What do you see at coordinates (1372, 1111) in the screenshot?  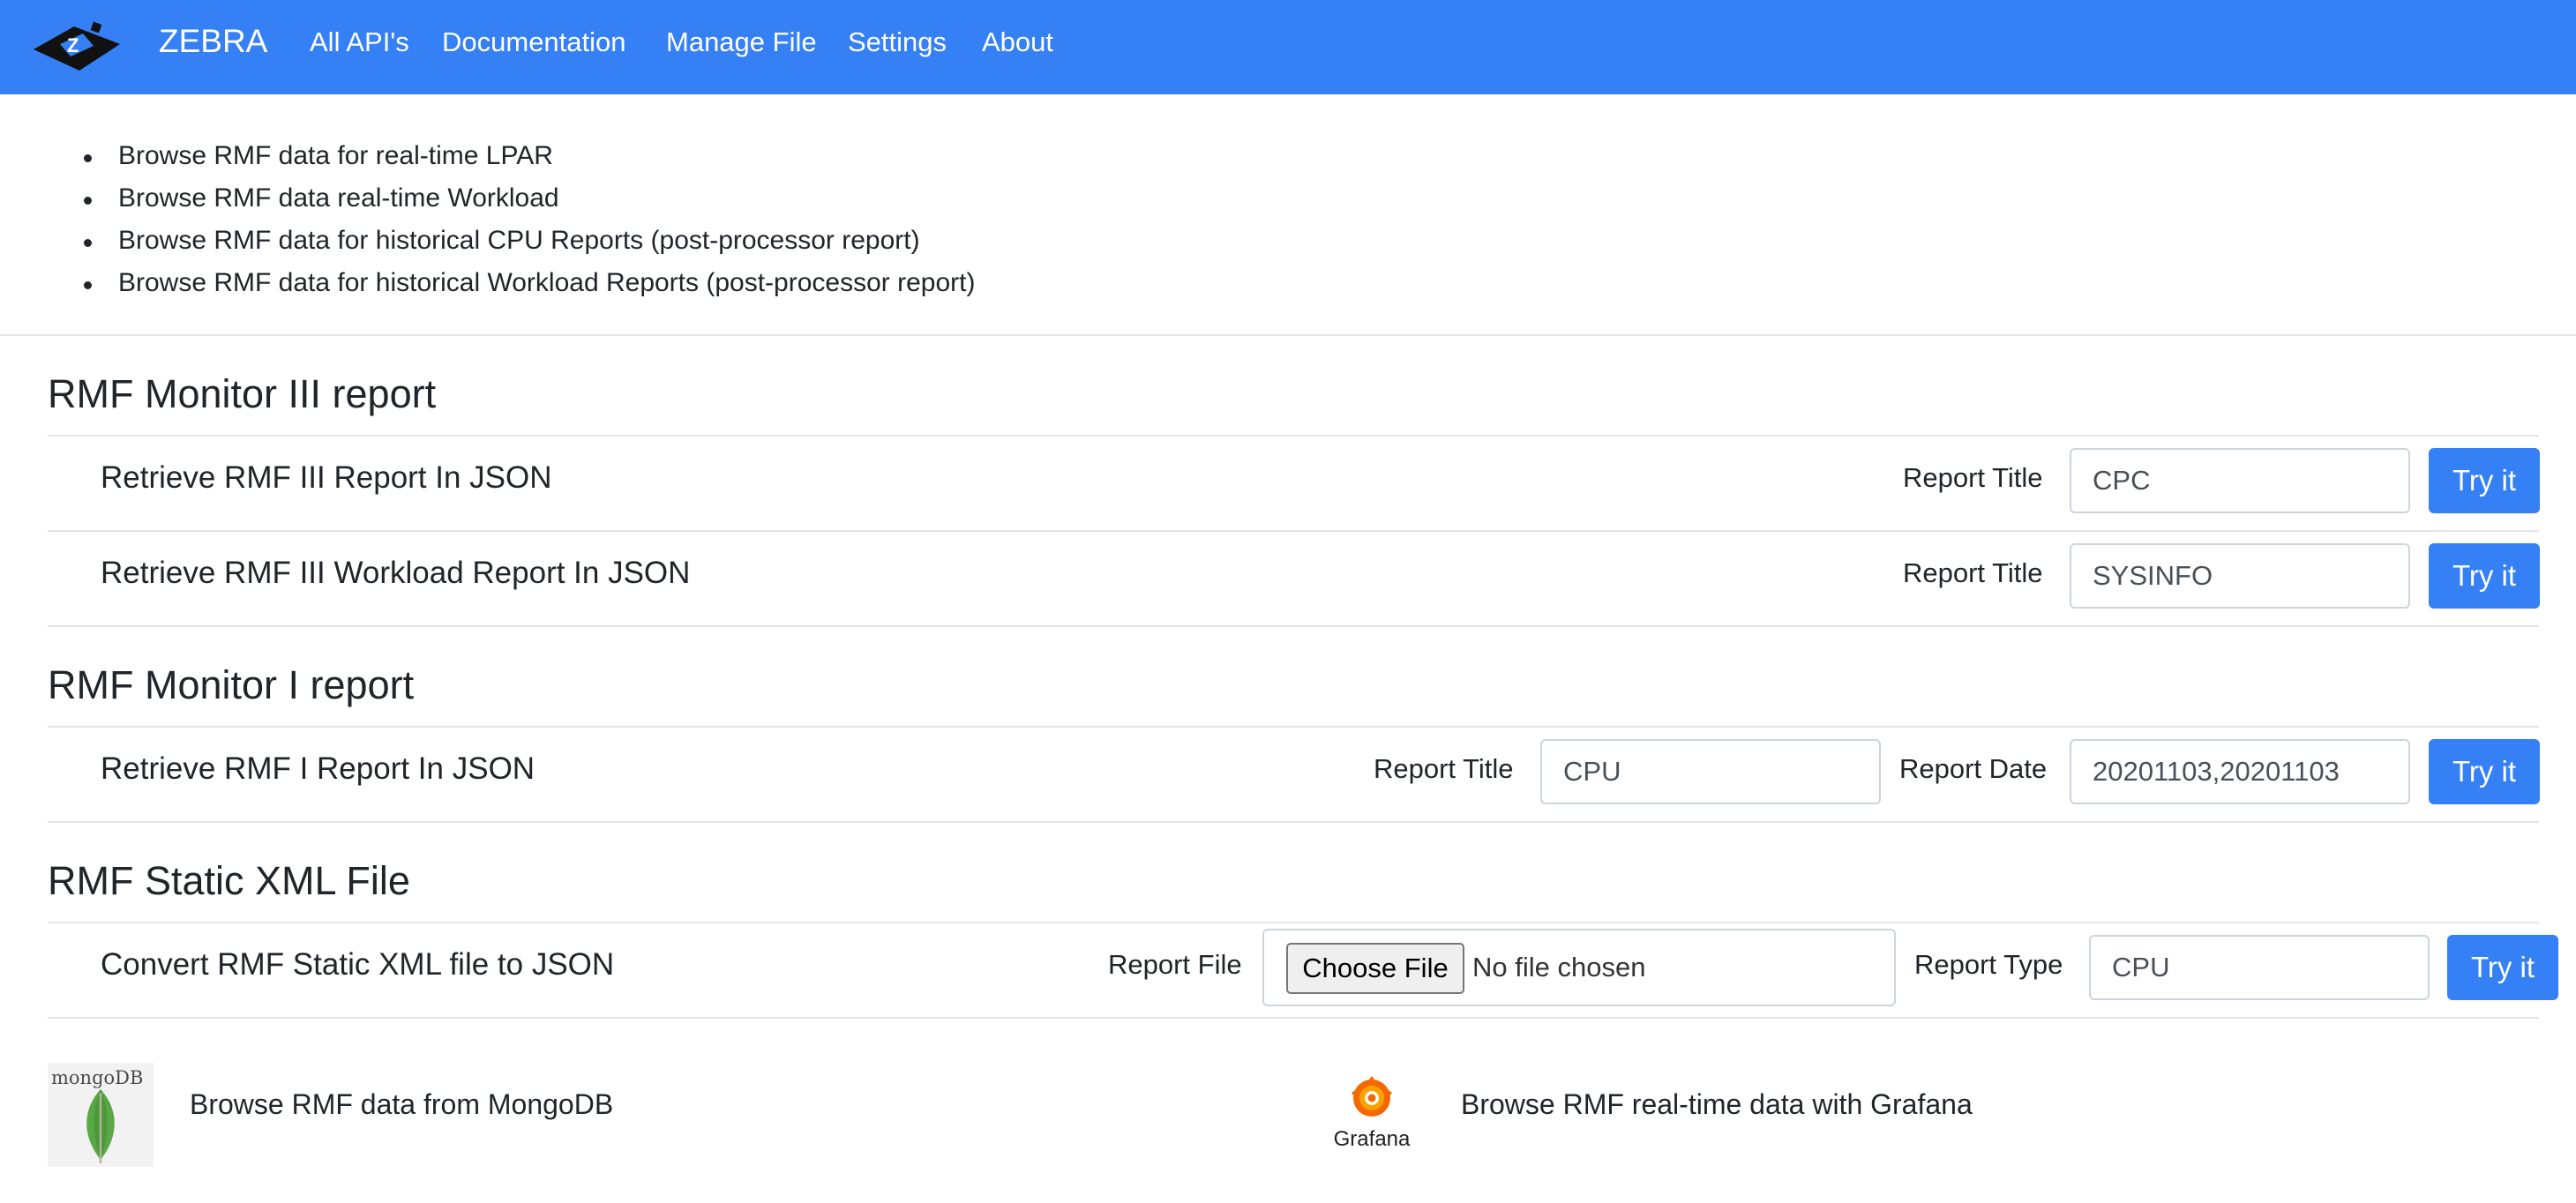 I see `grafana-swirl-icon: Grafana` at bounding box center [1372, 1111].